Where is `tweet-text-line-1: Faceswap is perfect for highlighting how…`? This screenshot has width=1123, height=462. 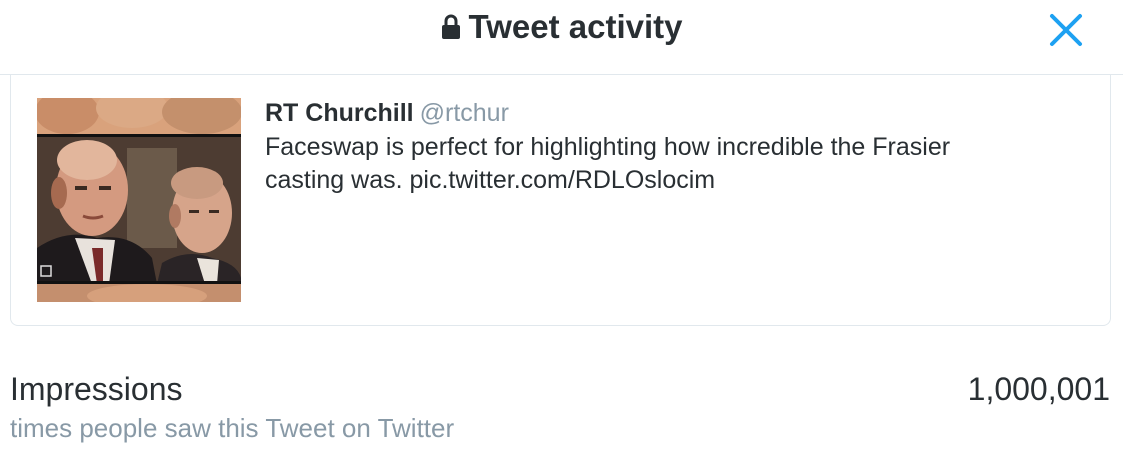
tweet-text-line-1: Faceswap is perfect for highlighting how… is located at coordinates (608, 147).